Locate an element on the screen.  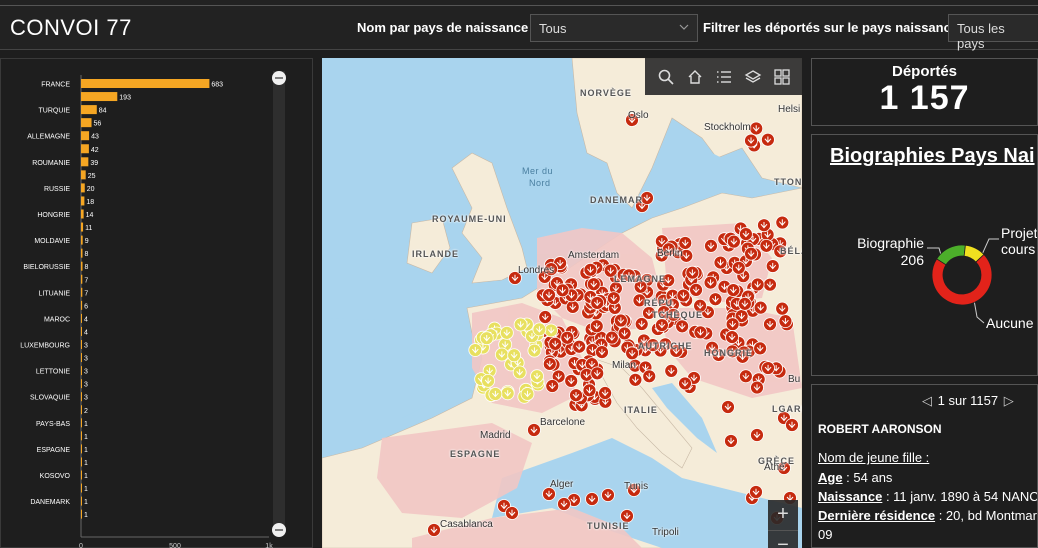
previous-record-icon: ◁ is located at coordinates (927, 401).